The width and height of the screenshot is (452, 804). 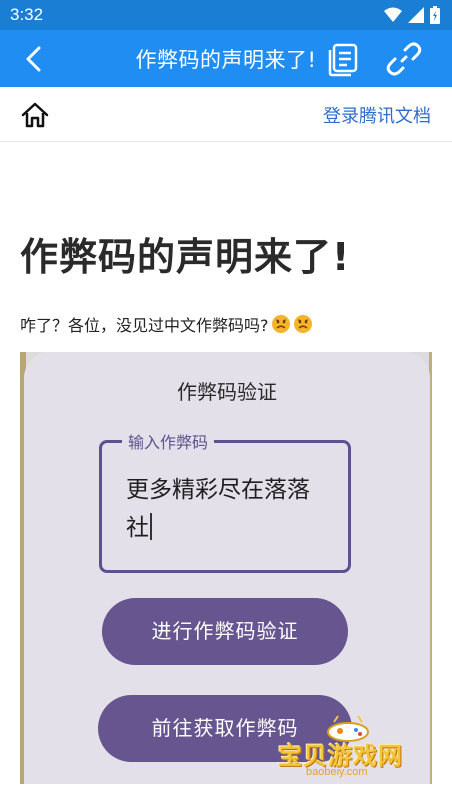 I want to click on status-icons, so click(x=412, y=15).